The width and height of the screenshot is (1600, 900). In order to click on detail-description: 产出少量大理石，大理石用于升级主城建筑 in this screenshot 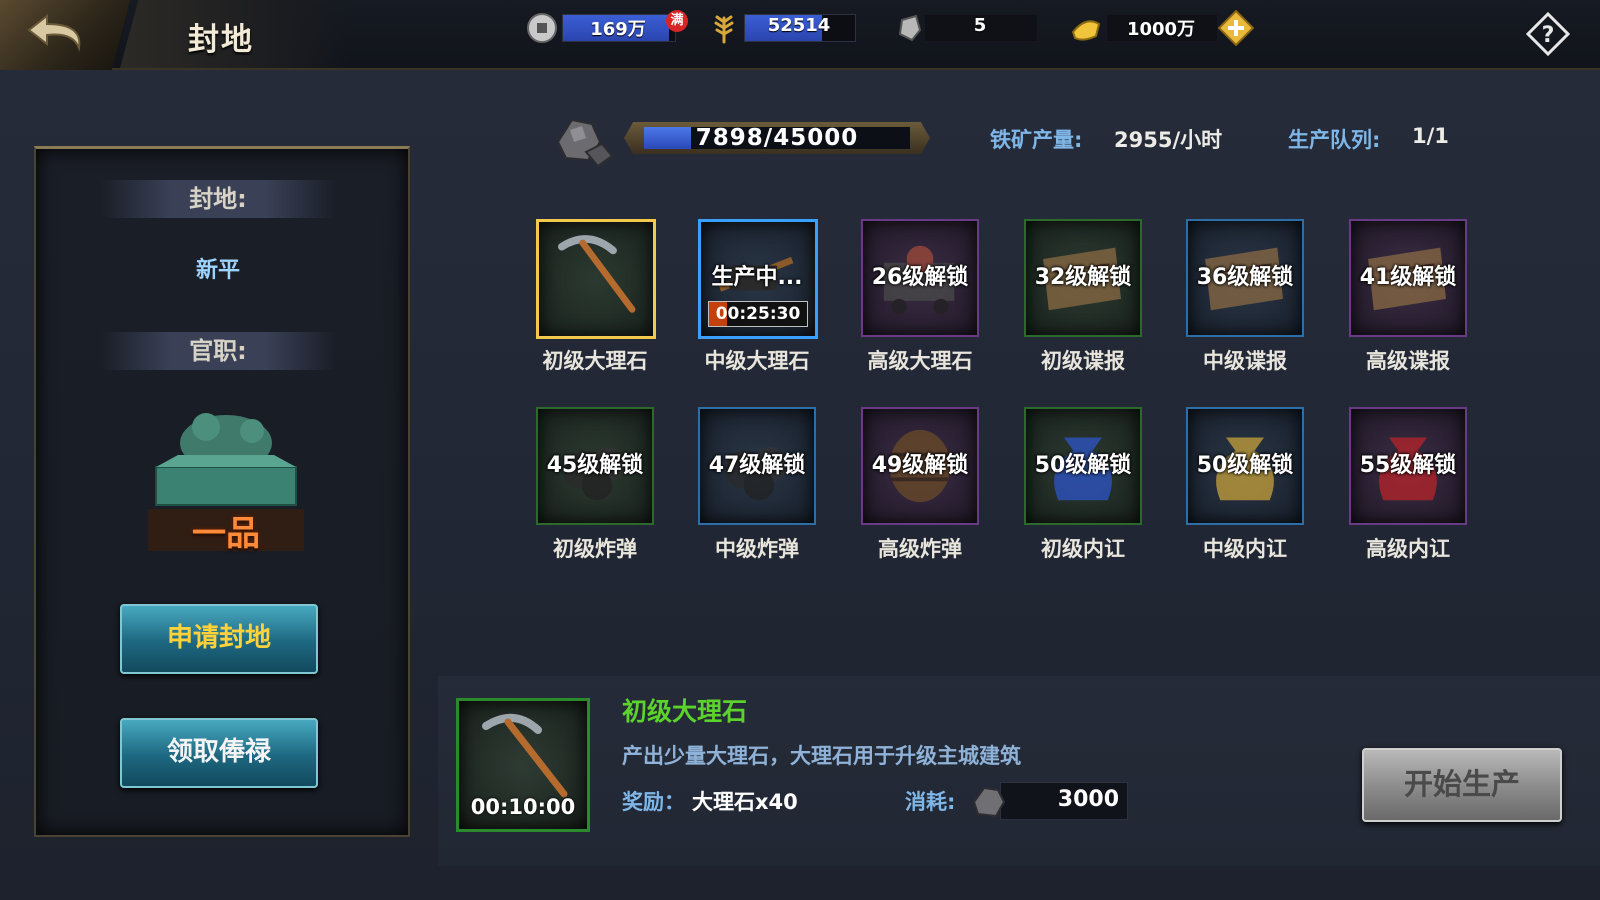, I will do `click(821, 756)`.